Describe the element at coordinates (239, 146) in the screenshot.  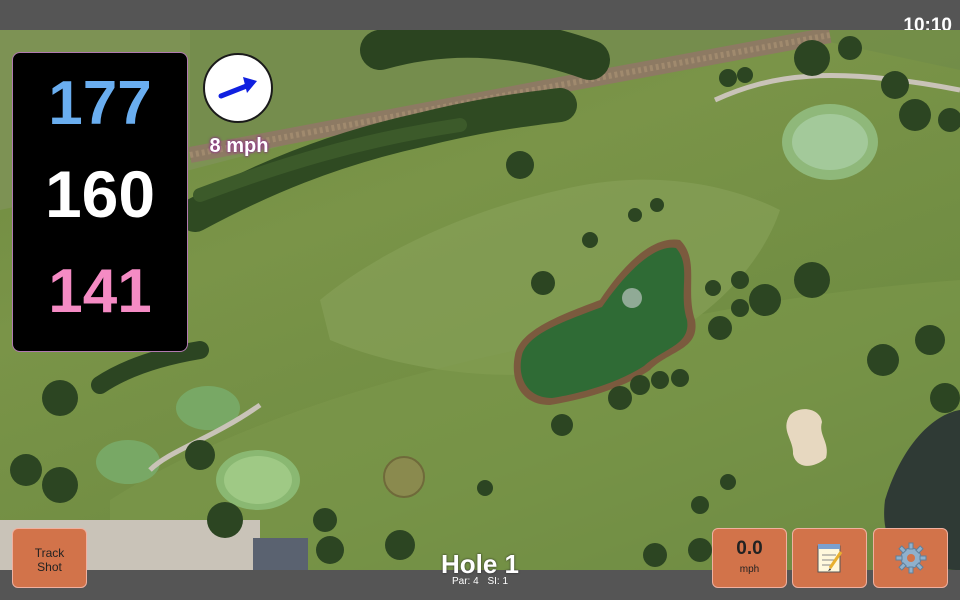
I see `wind-speed-label: 8 mph` at that location.